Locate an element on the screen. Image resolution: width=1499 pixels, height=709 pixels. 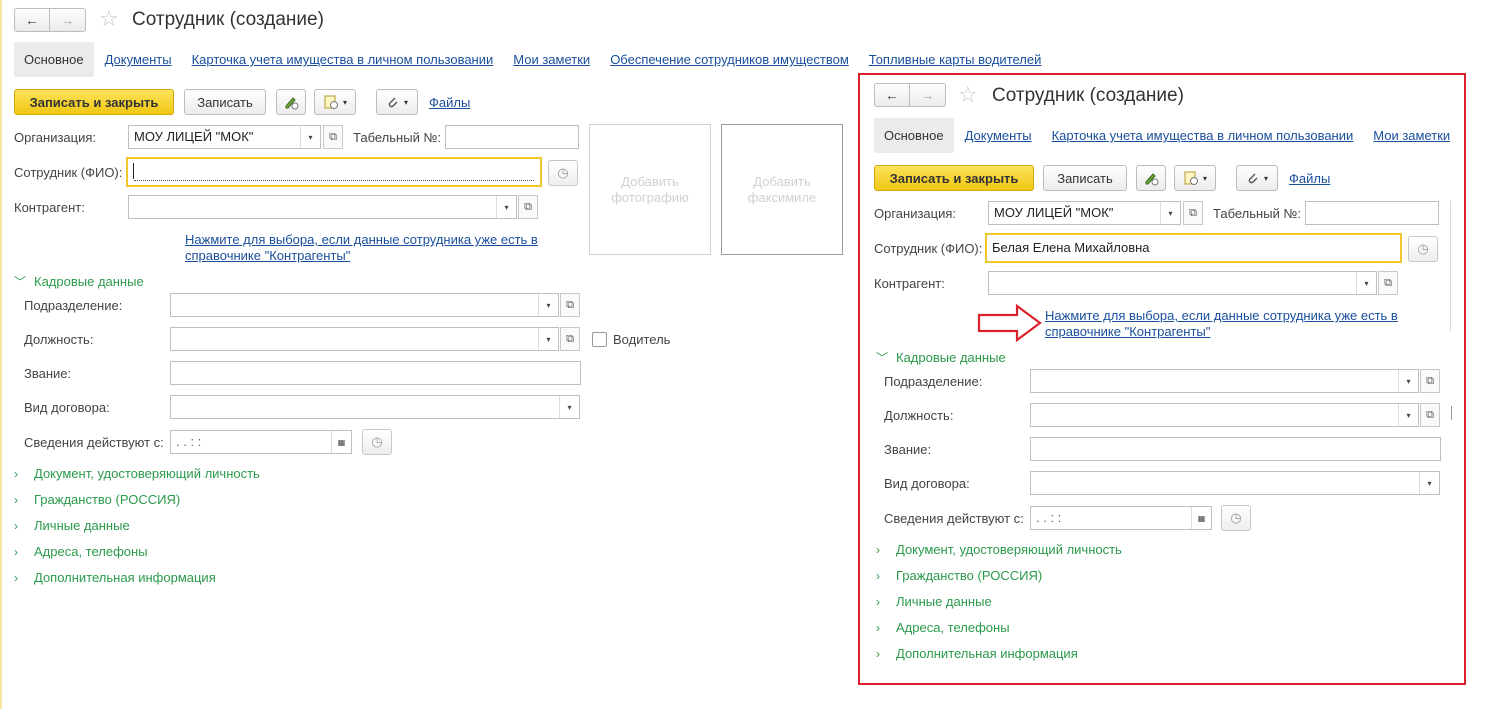
add-facsimile-label: Добавить факсимиле is located at coordinates (782, 189).